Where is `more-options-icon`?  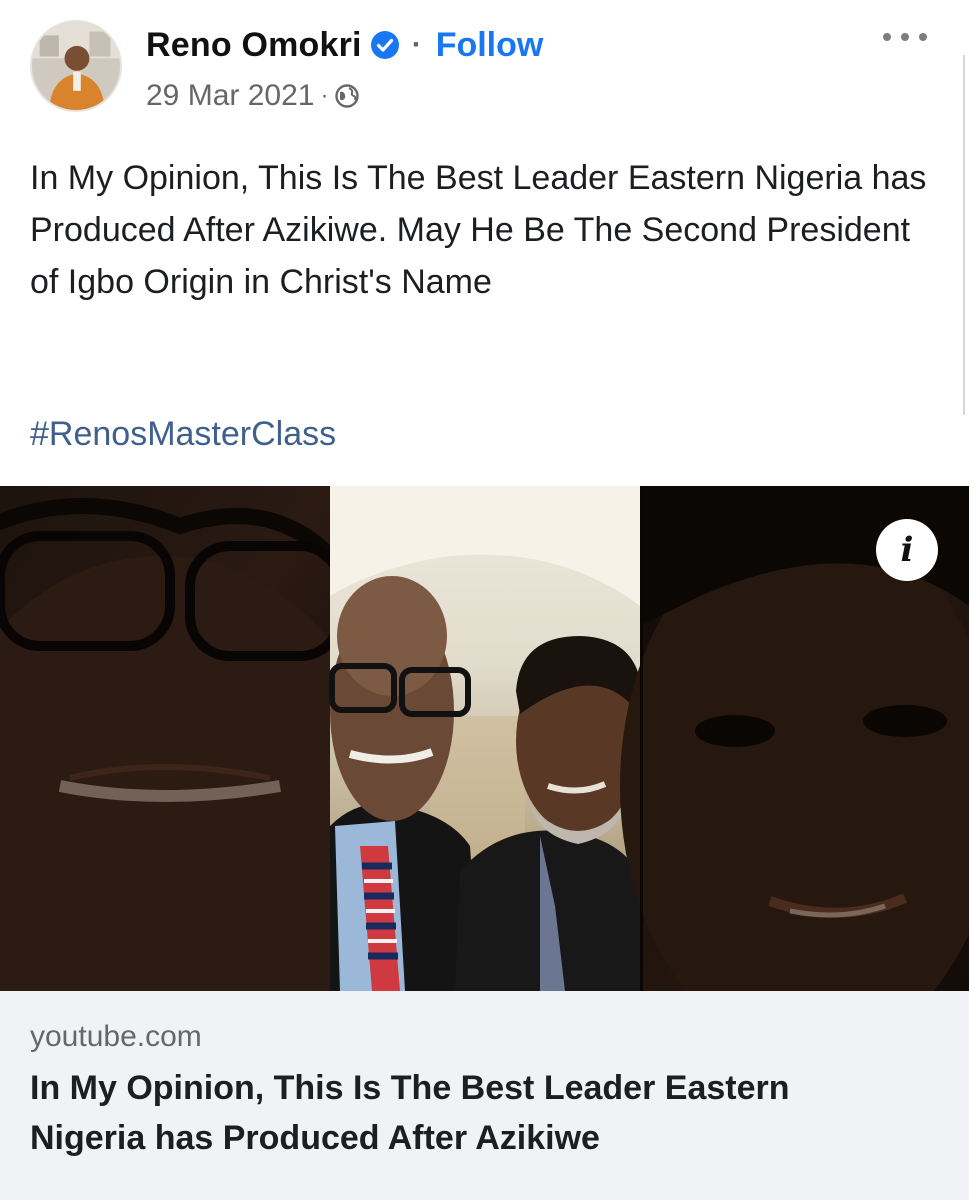 more-options-icon is located at coordinates (905, 37).